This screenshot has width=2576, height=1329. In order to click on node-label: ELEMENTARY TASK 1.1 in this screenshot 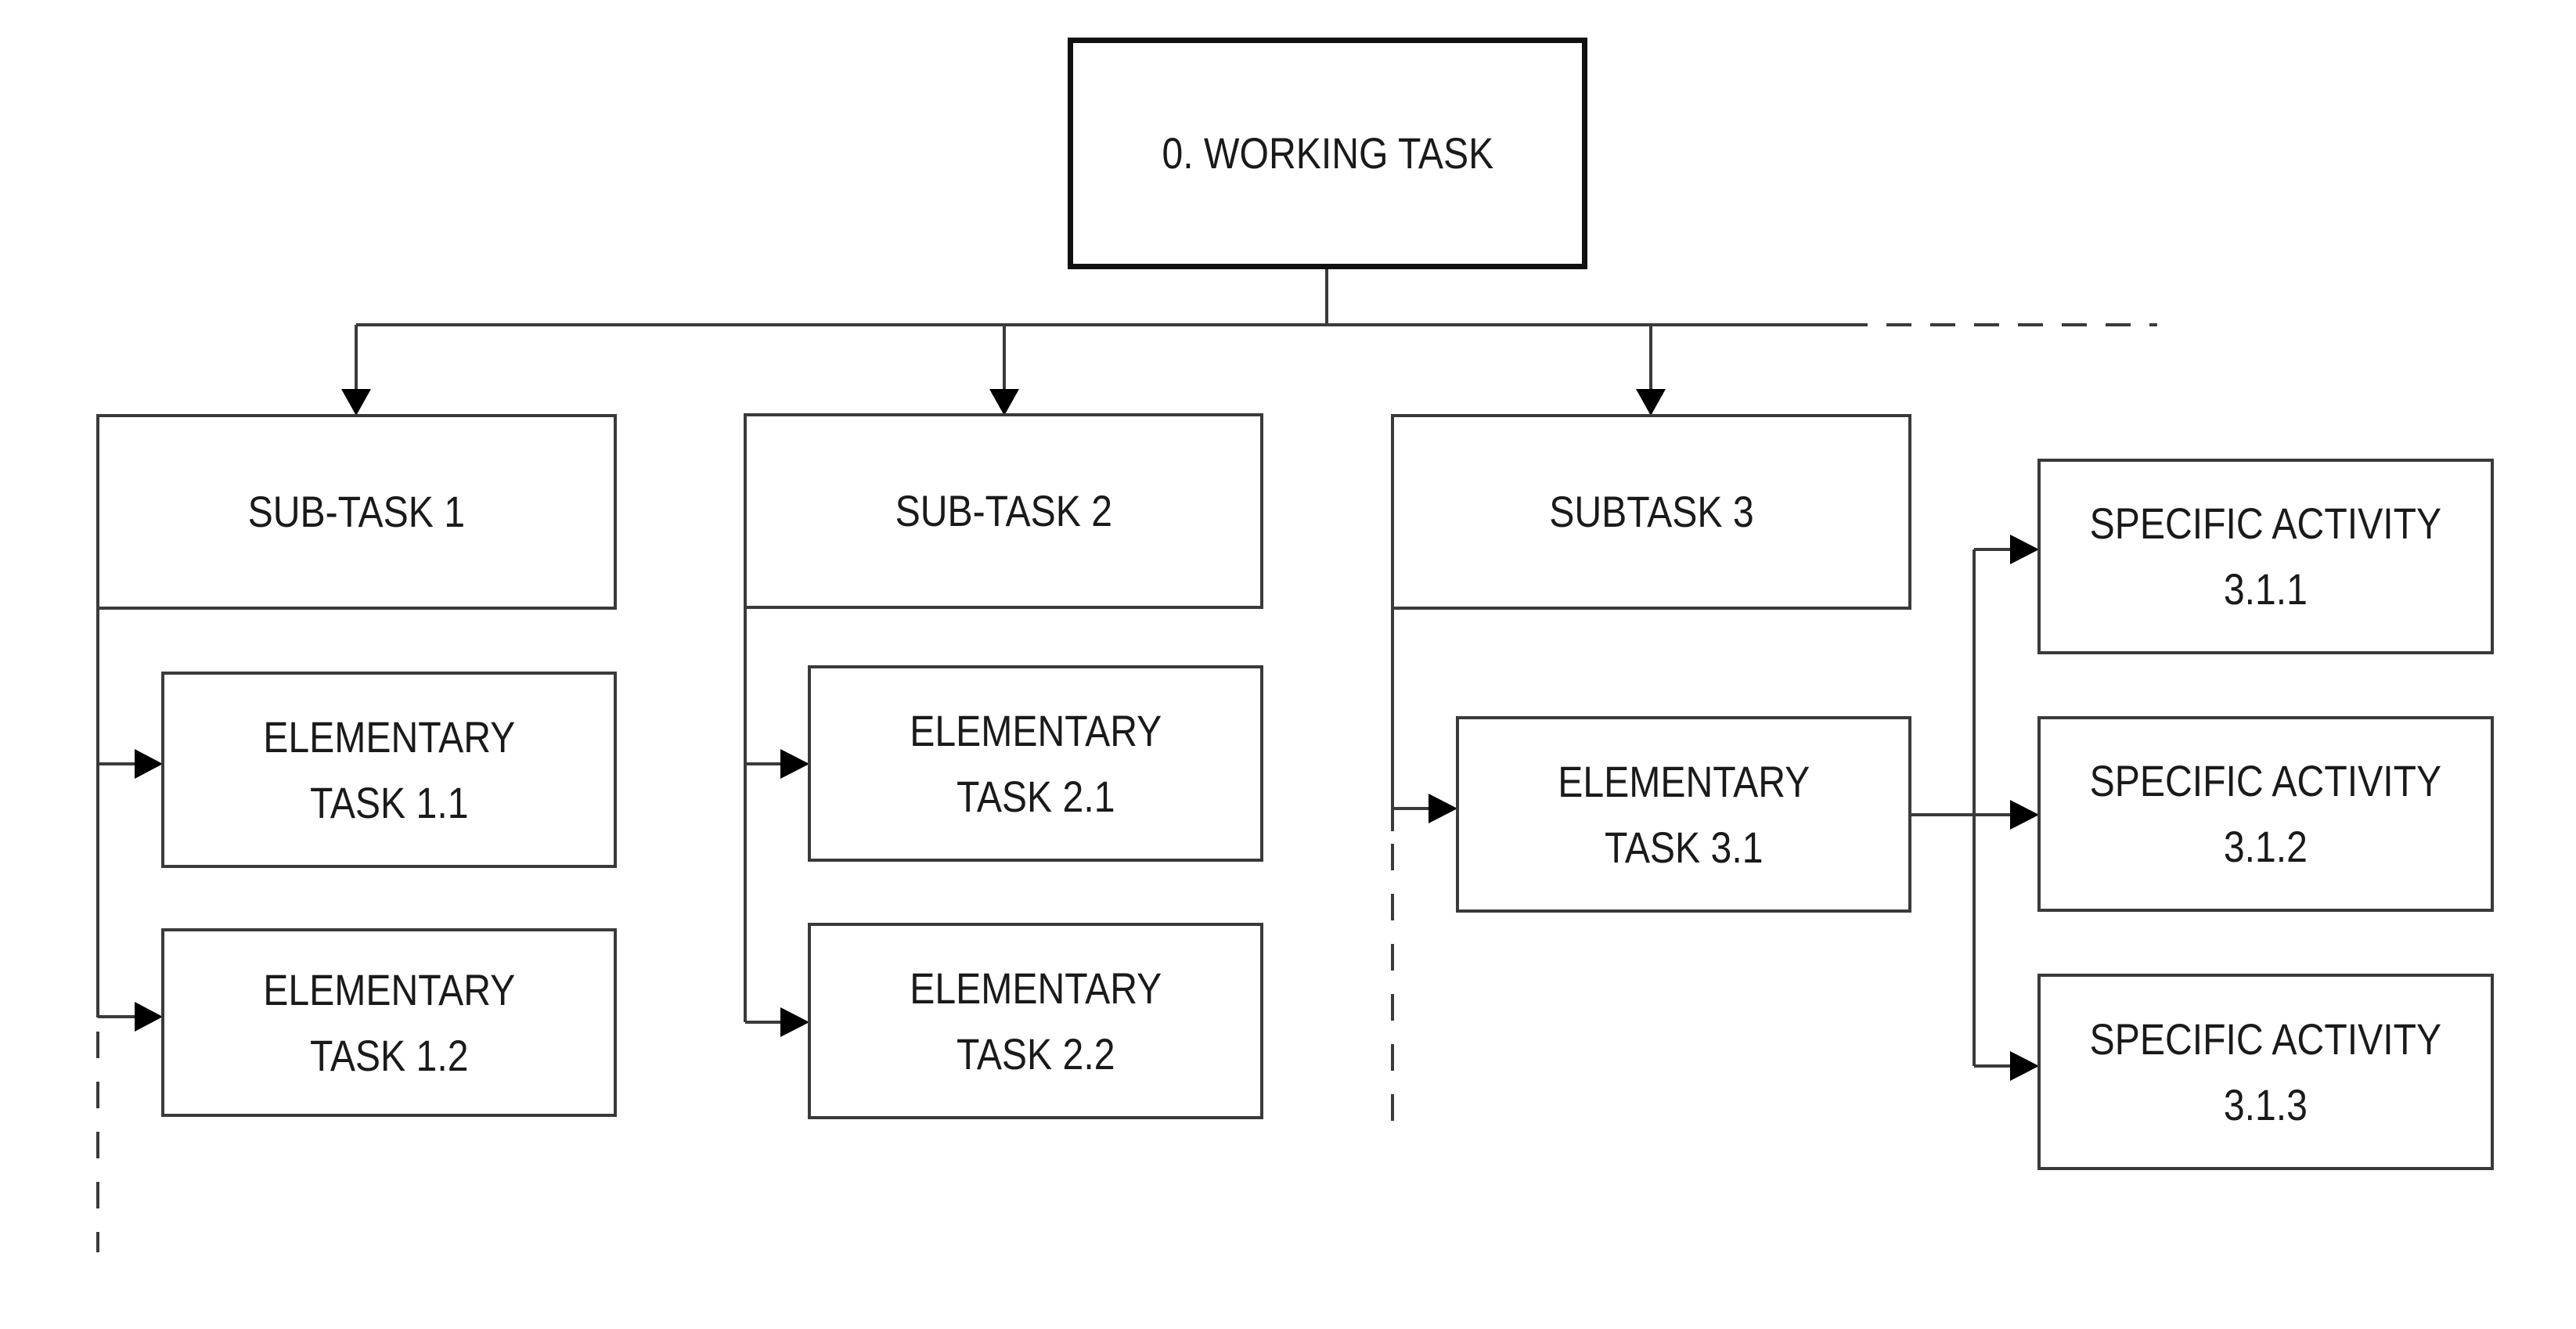, I will do `click(389, 770)`.